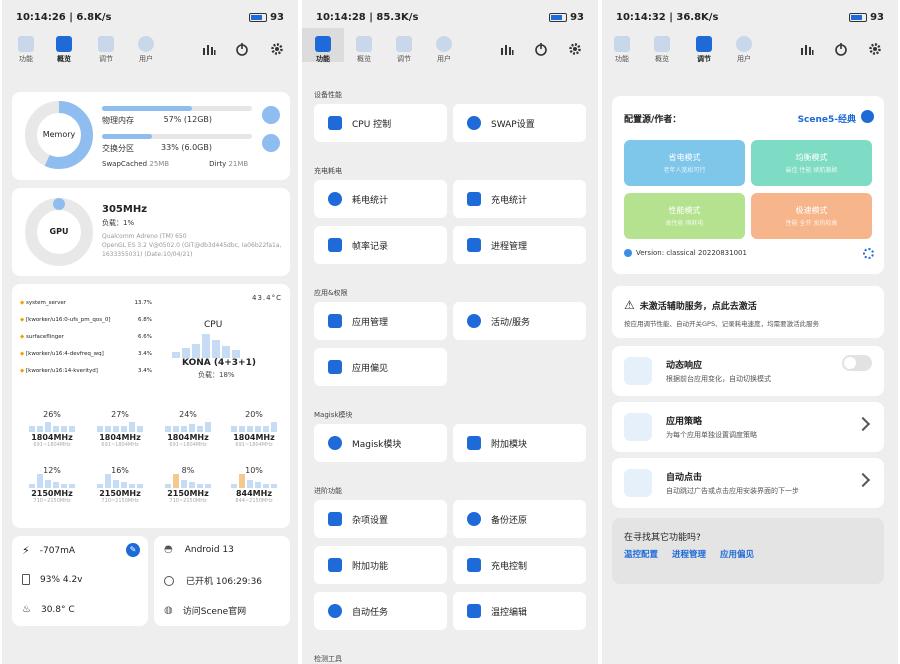  Describe the element at coordinates (684, 216) in the screenshot. I see `performance-mode-button: 性能模式 高性能 稍耗电` at that location.